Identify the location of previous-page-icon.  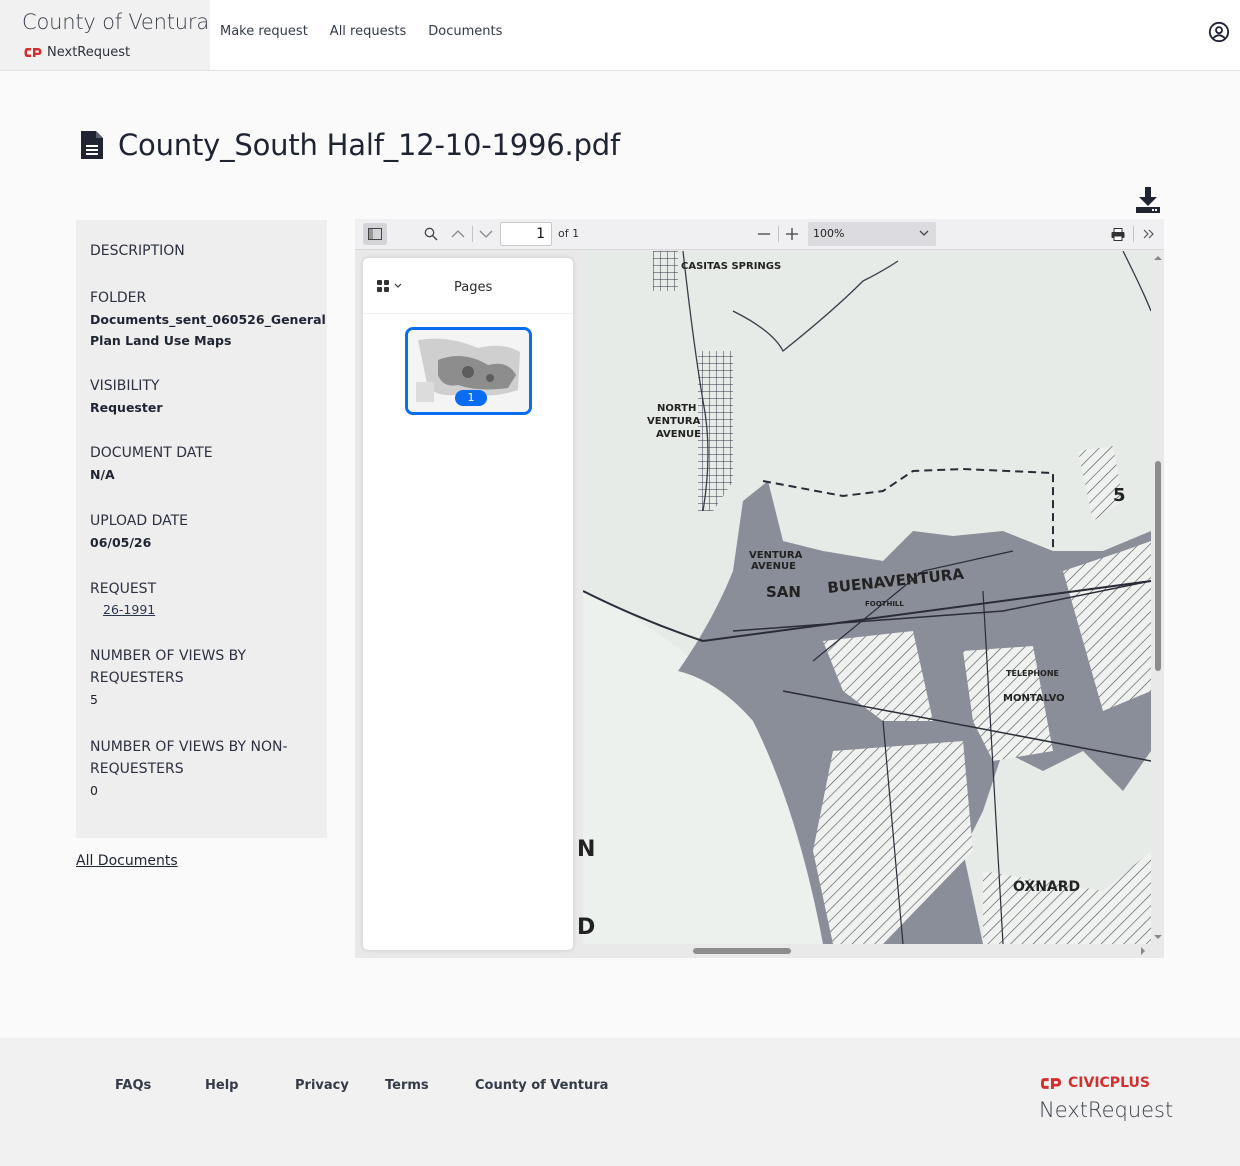
(458, 234).